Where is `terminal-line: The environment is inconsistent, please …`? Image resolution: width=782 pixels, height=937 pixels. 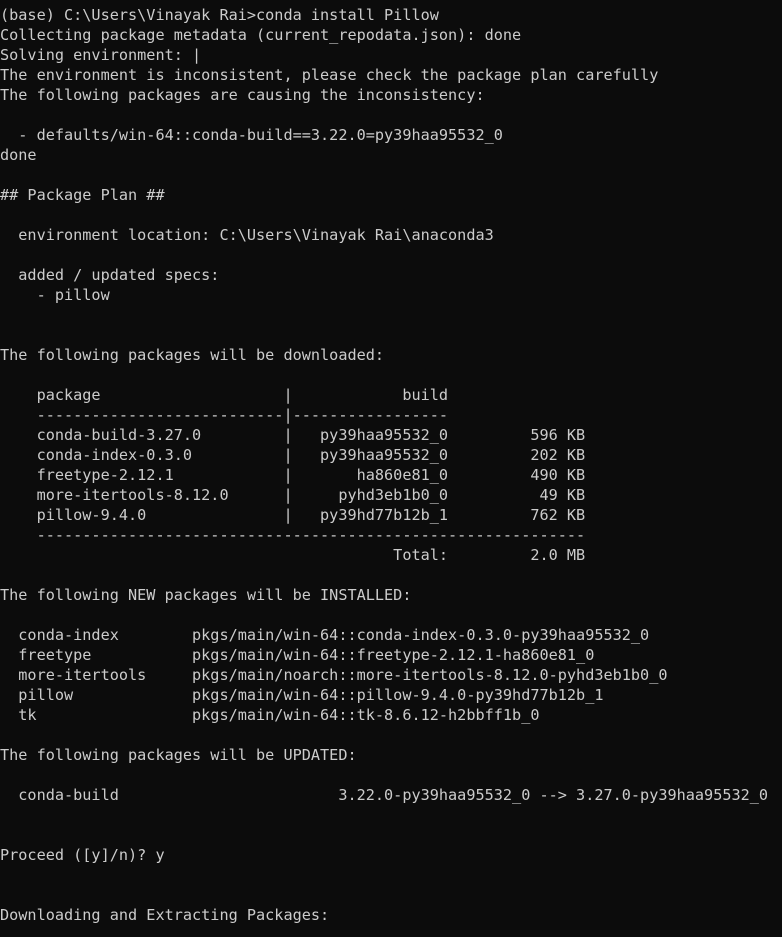 terminal-line: The environment is inconsistent, please … is located at coordinates (329, 75).